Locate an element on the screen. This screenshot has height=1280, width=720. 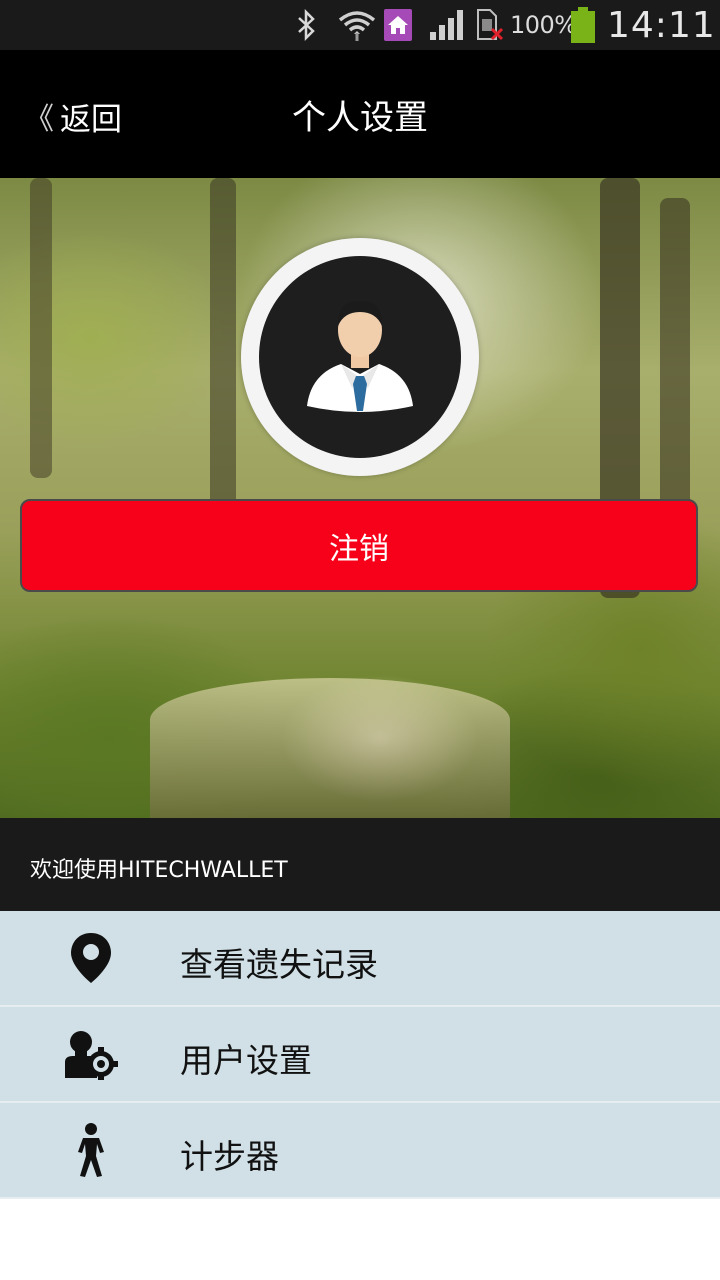
welcome-text: 欢迎使用HITECHWALLET is located at coordinates (159, 870).